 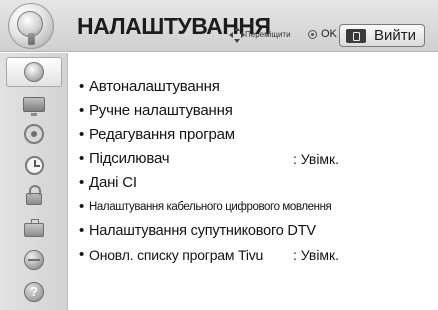 What do you see at coordinates (316, 159) in the screenshot?
I see `booster-value: : Увімк.` at bounding box center [316, 159].